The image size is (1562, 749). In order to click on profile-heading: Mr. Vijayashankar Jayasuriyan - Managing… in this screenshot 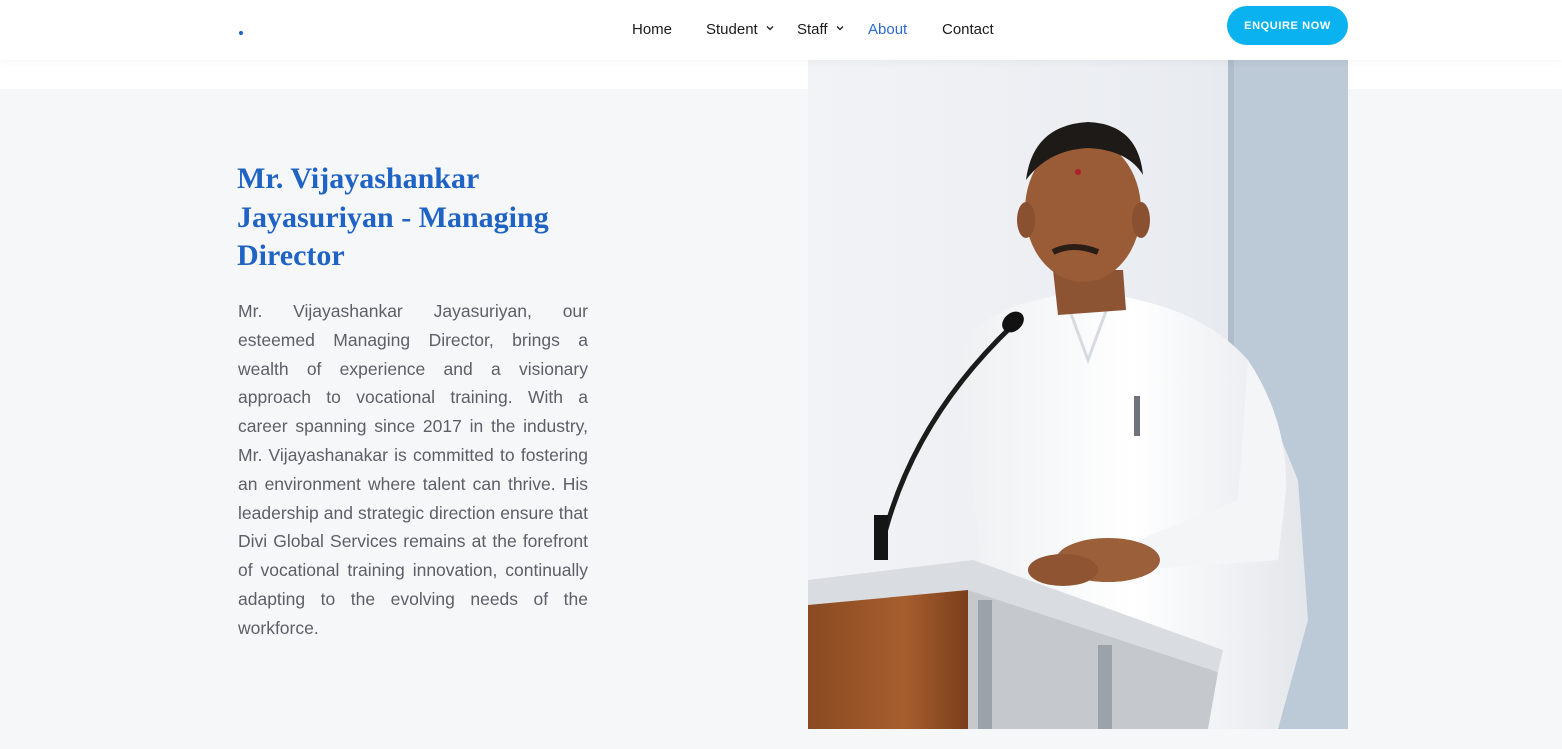, I will do `click(393, 217)`.